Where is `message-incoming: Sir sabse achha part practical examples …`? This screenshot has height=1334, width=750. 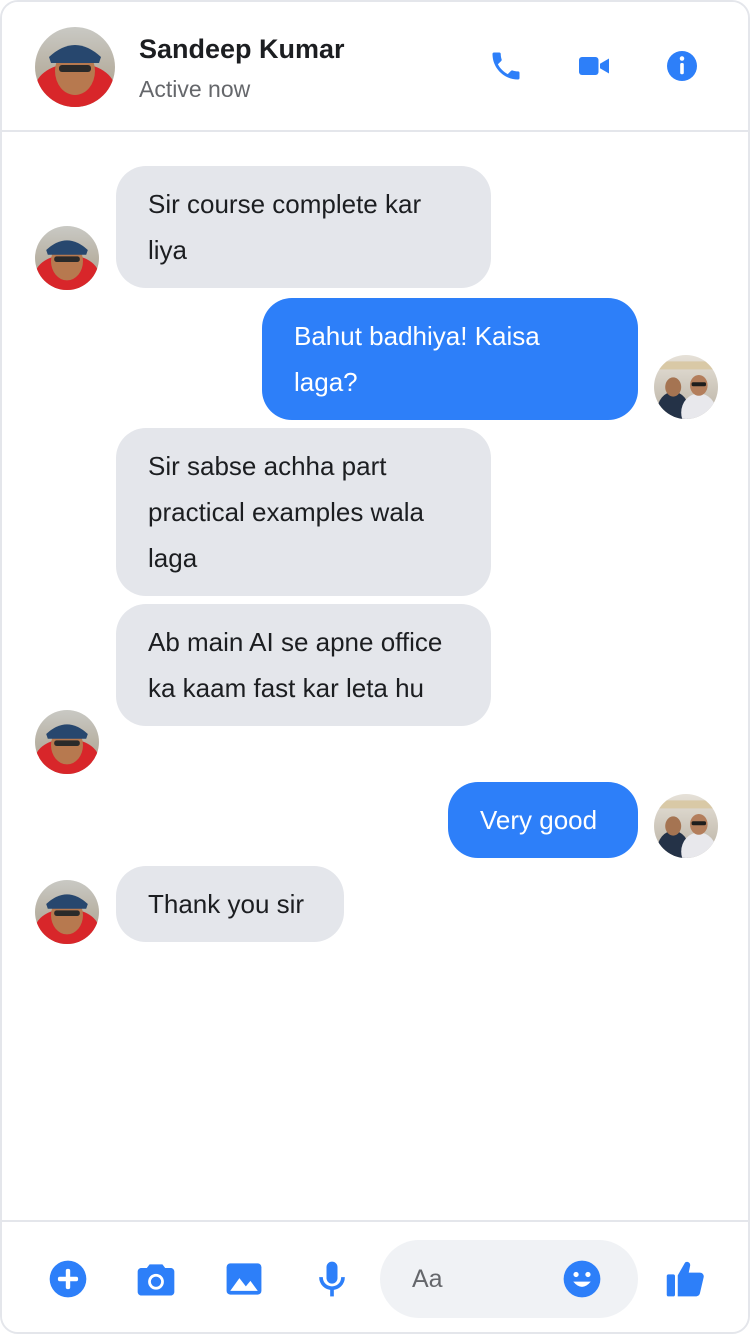 message-incoming: Sir sabse achha part practical examples … is located at coordinates (303, 512).